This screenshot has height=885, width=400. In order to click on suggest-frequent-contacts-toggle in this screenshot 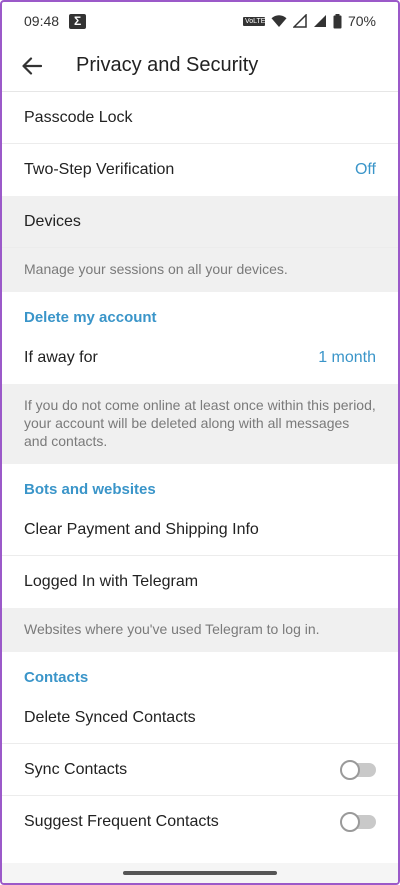, I will do `click(358, 822)`.